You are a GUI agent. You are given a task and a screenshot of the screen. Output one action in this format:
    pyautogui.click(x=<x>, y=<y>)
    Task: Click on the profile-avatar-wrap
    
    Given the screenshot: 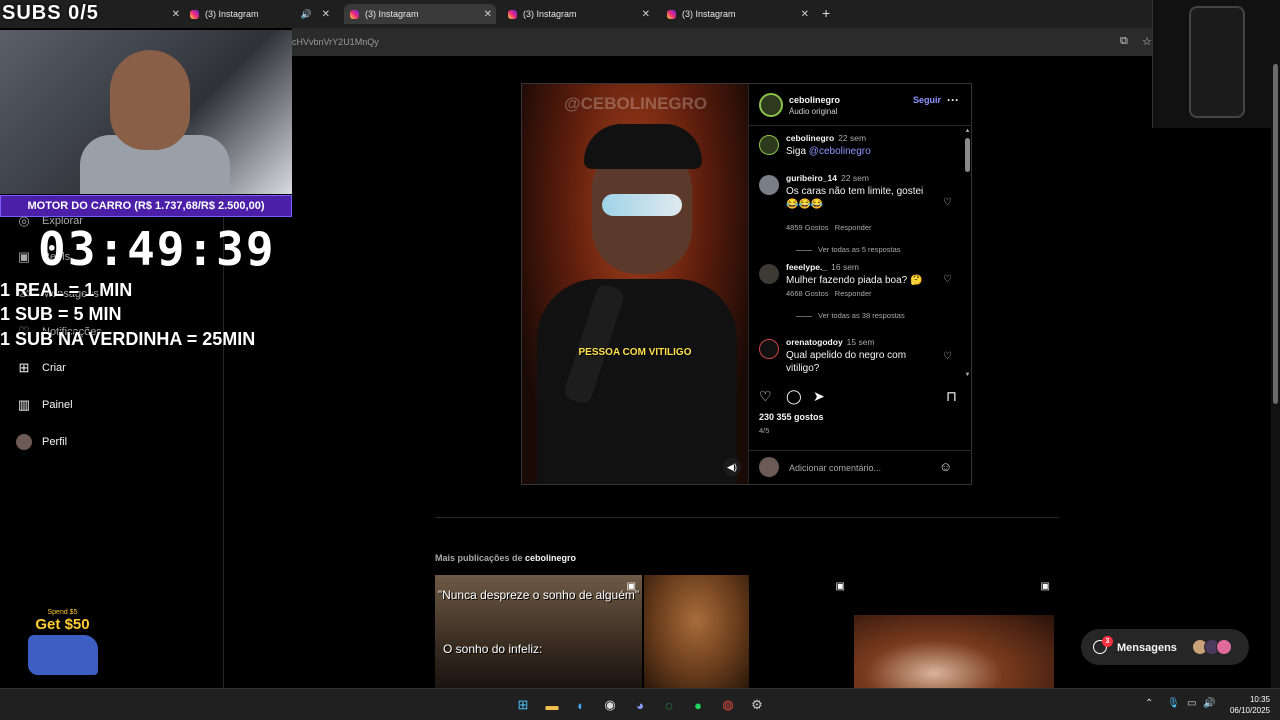 What is the action you would take?
    pyautogui.click(x=24, y=442)
    